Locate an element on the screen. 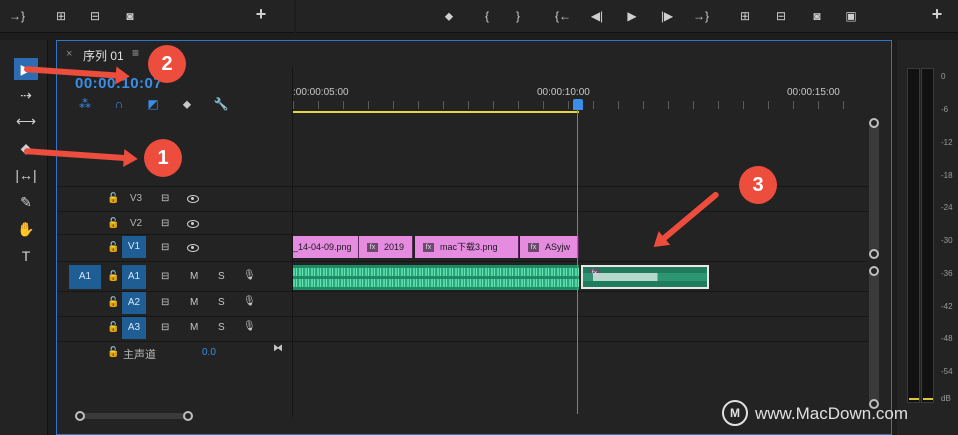  nest-icon: ⁂ is located at coordinates (85, 104).